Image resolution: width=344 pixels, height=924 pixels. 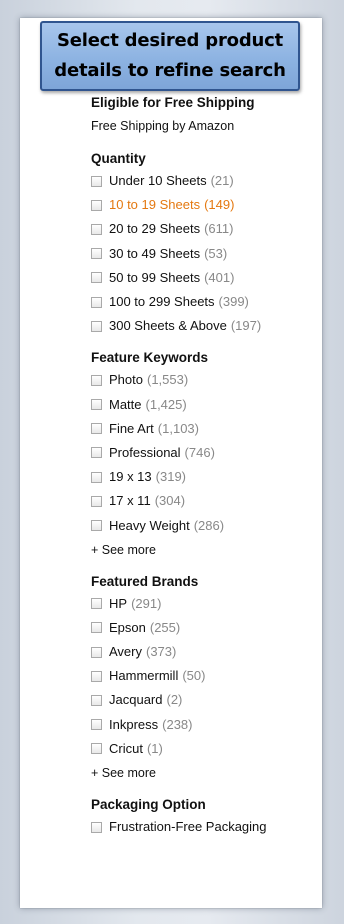 What do you see at coordinates (126, 380) in the screenshot?
I see `option-label: Photo` at bounding box center [126, 380].